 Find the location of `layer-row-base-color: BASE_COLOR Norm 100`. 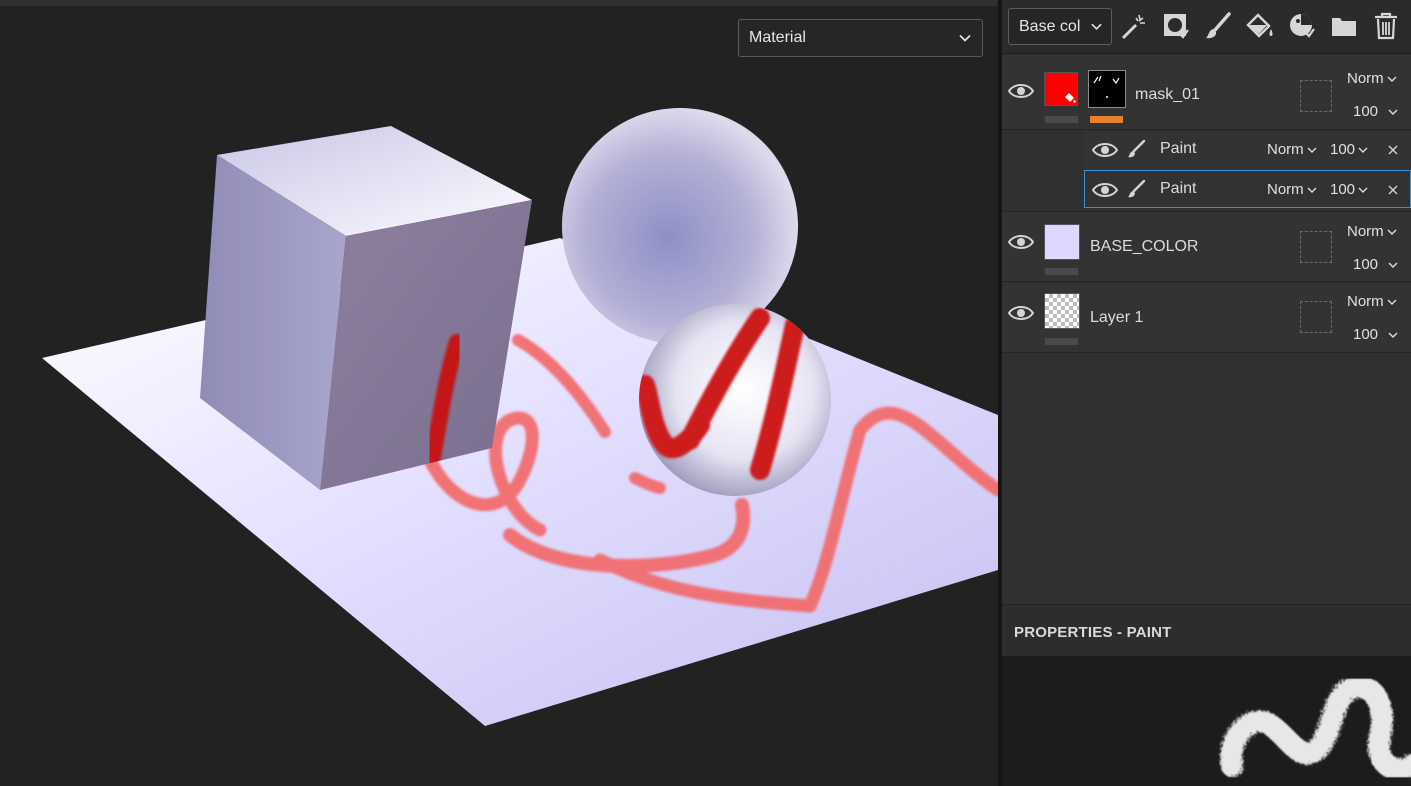

layer-row-base-color: BASE_COLOR Norm 100 is located at coordinates (1206, 246).